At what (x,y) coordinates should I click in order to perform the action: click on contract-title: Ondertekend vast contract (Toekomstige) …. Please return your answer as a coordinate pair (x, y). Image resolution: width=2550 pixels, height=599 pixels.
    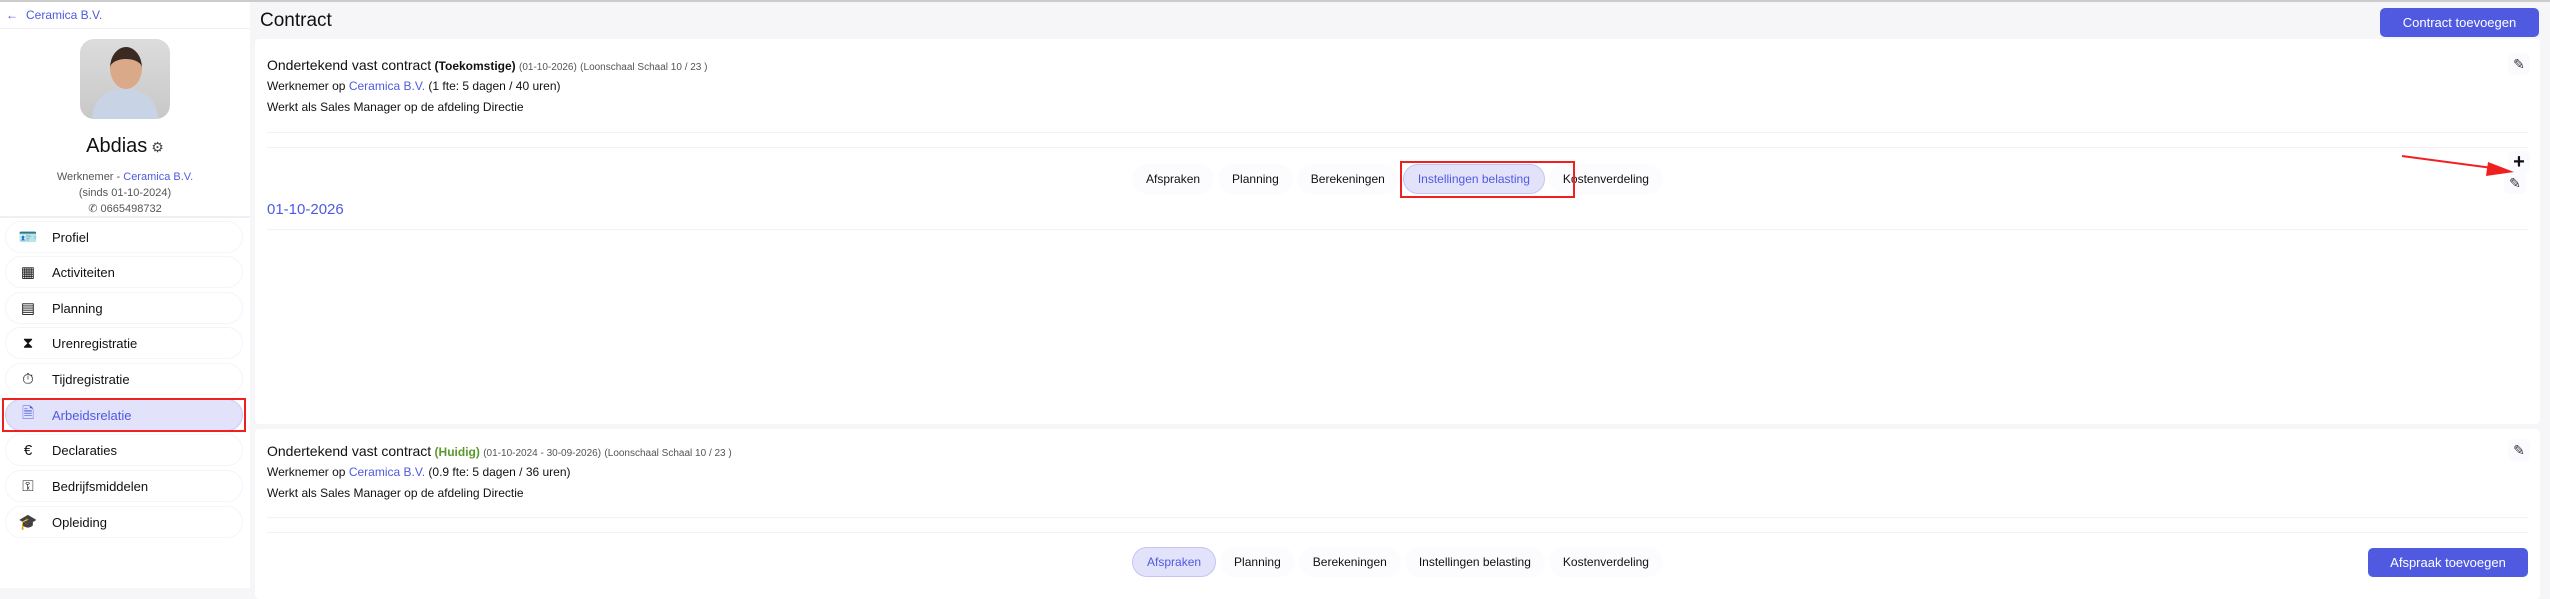
    Looking at the image, I should click on (487, 65).